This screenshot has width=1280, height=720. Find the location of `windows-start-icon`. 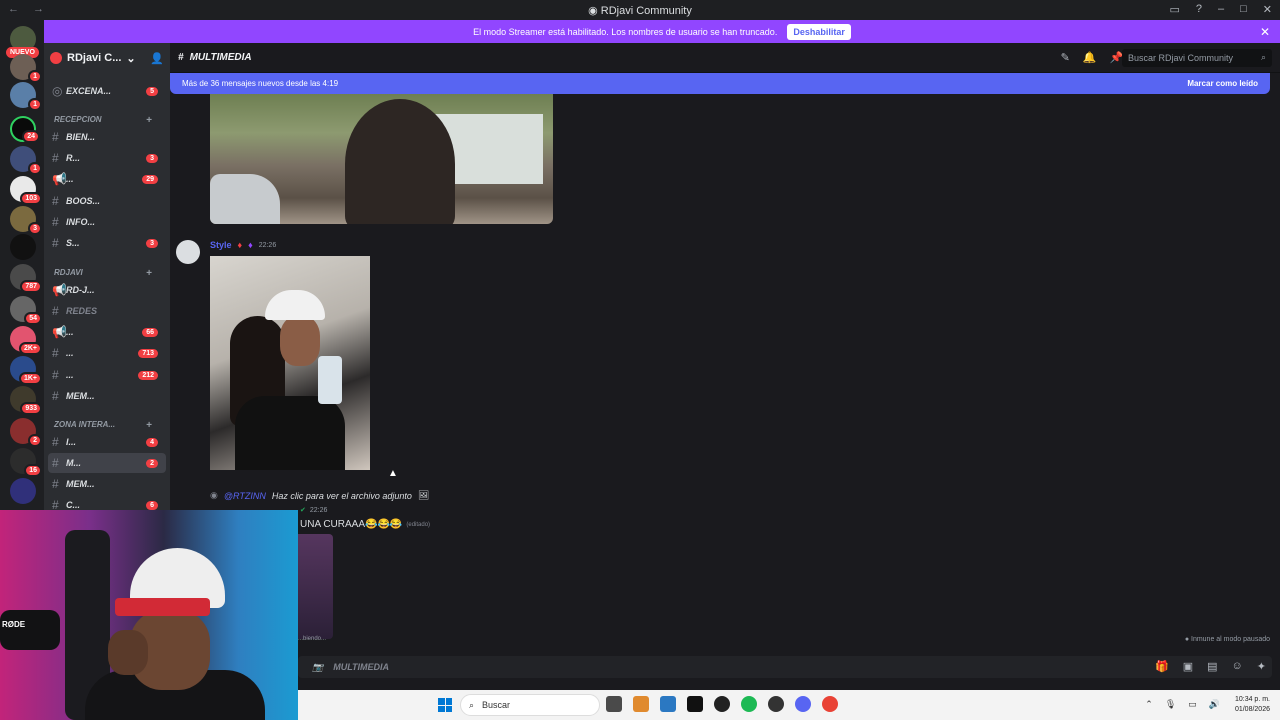

windows-start-icon is located at coordinates (445, 705).